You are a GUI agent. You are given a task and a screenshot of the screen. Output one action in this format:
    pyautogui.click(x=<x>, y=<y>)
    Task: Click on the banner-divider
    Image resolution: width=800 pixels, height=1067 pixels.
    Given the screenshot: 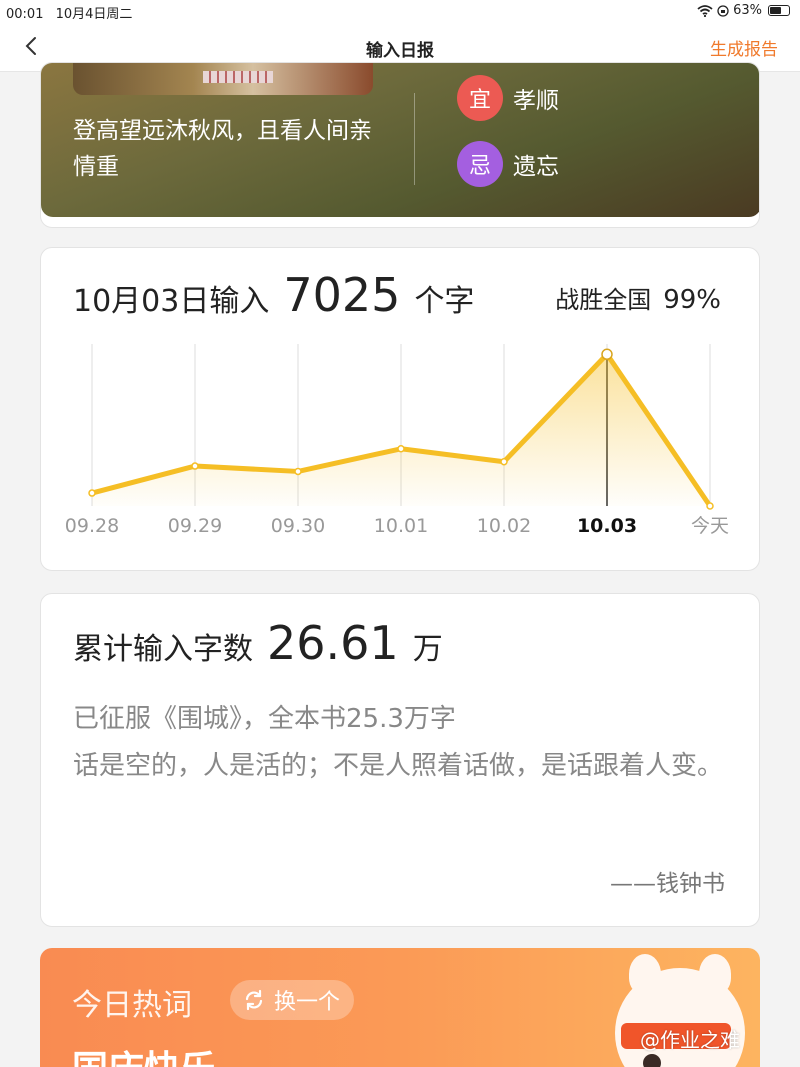 What is the action you would take?
    pyautogui.click(x=414, y=139)
    